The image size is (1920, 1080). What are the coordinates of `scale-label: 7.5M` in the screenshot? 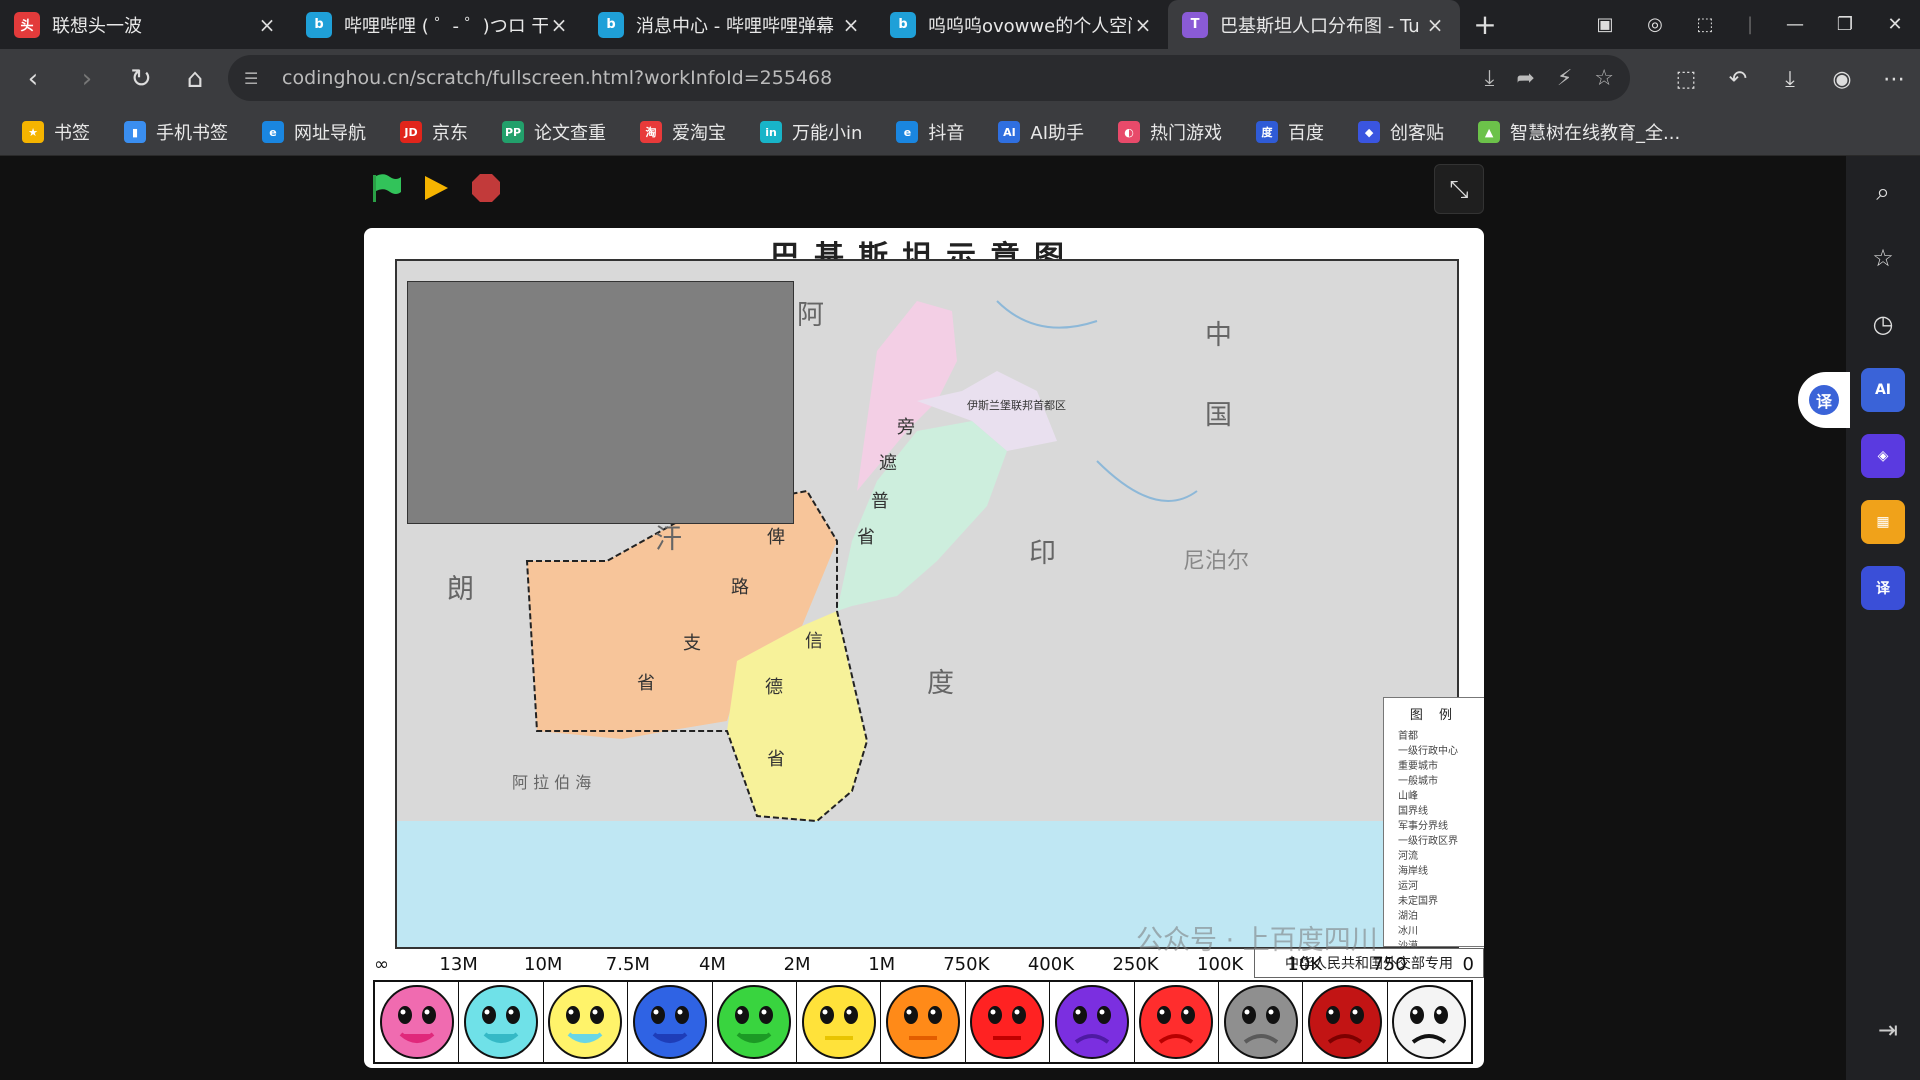 It's located at (627, 964).